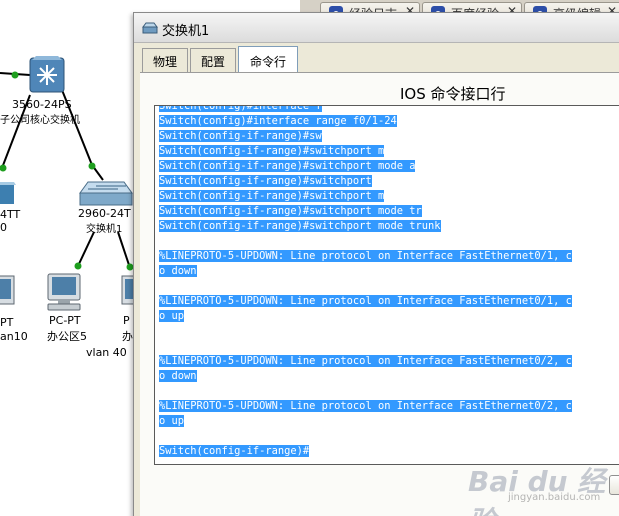 Image resolution: width=619 pixels, height=516 pixels. What do you see at coordinates (240, 109) in the screenshot?
I see `terminal-line-text: Switch(config)#interface f` at bounding box center [240, 109].